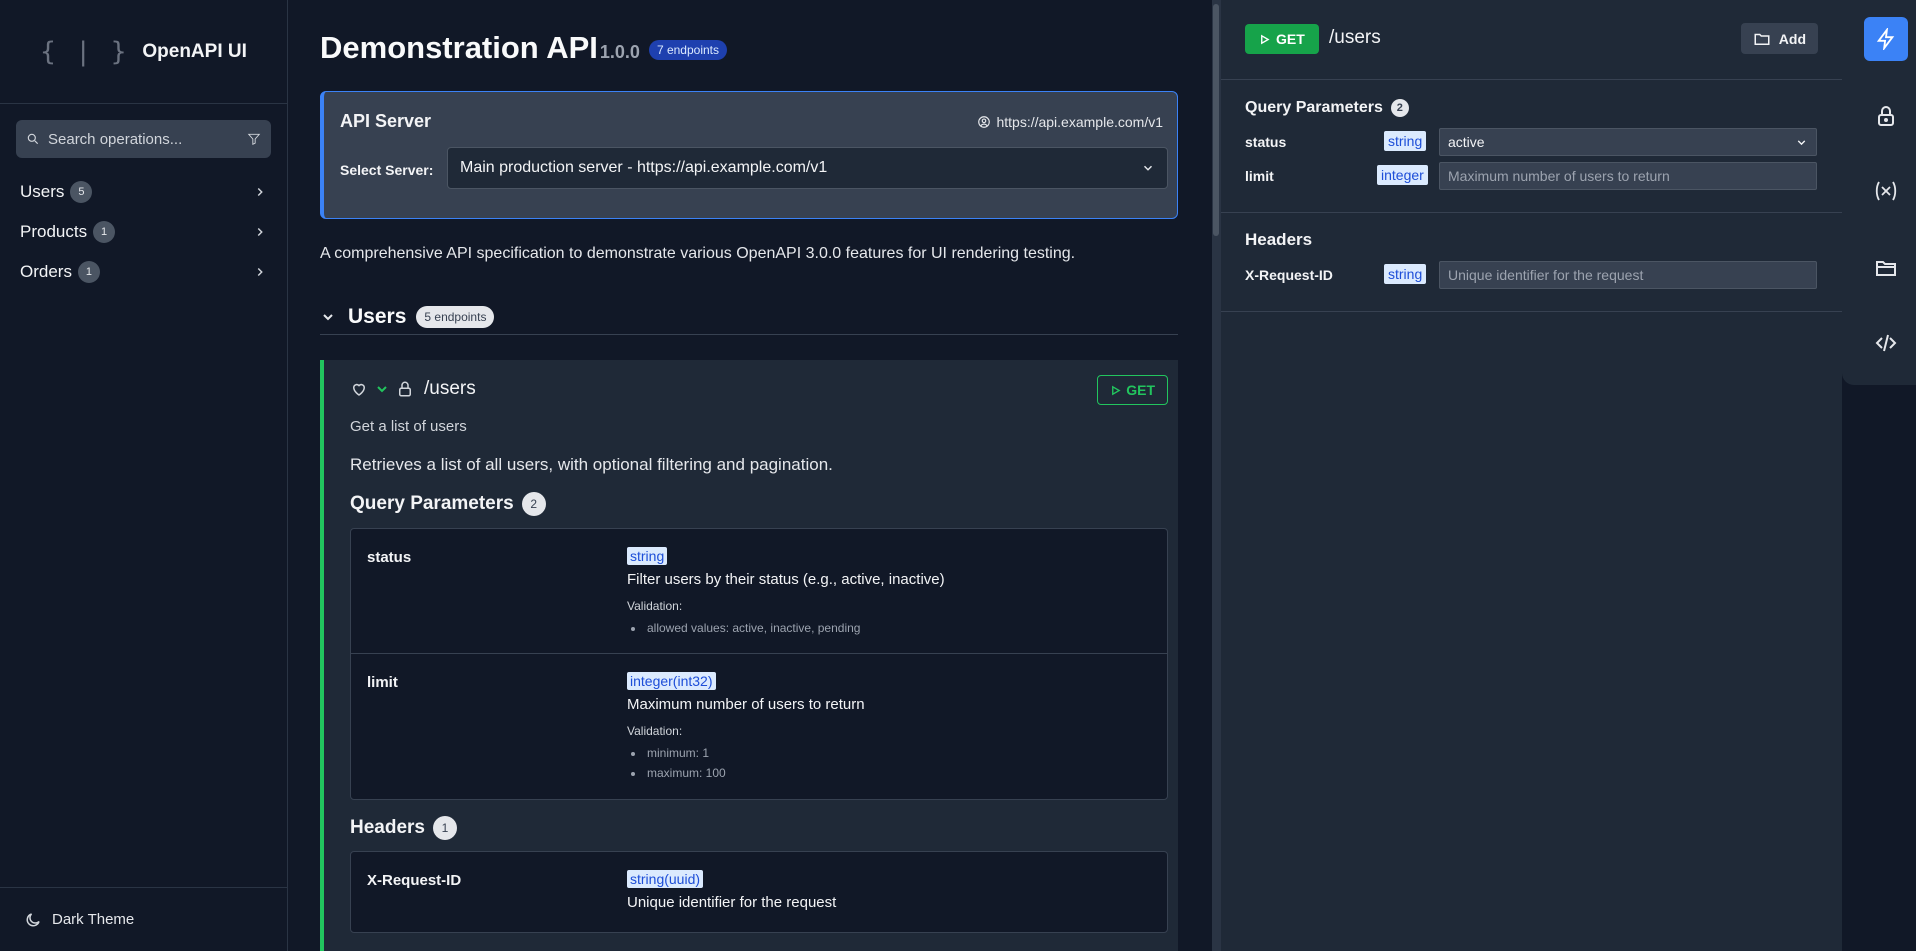  Describe the element at coordinates (450, 388) in the screenshot. I see `operation-path: /users` at that location.